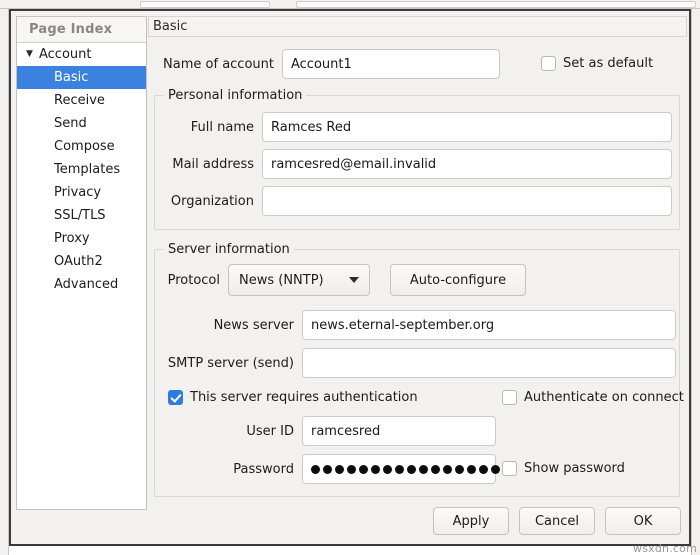  I want to click on news-server-label: News server, so click(253, 325).